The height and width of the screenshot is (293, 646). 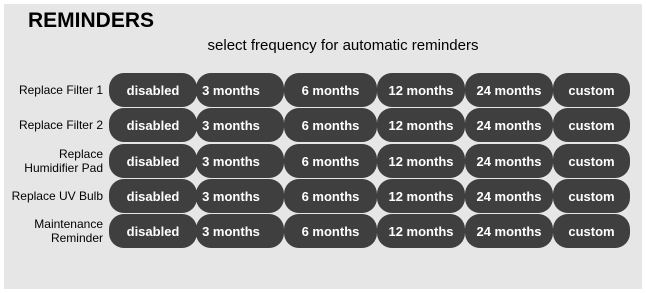 What do you see at coordinates (60, 125) in the screenshot?
I see `reminder-label: Replace Filter 2` at bounding box center [60, 125].